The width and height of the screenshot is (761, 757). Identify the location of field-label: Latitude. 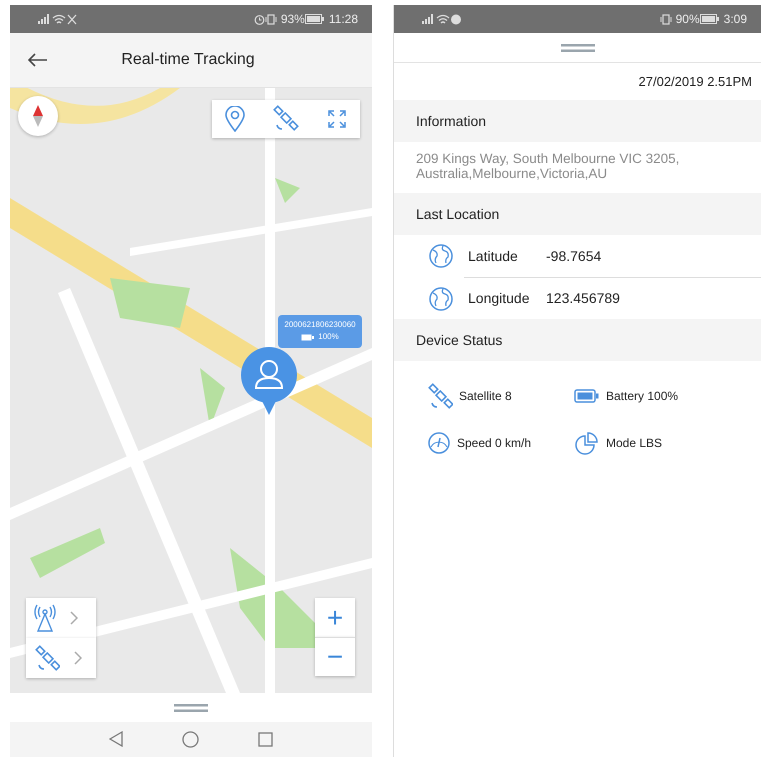
(493, 256).